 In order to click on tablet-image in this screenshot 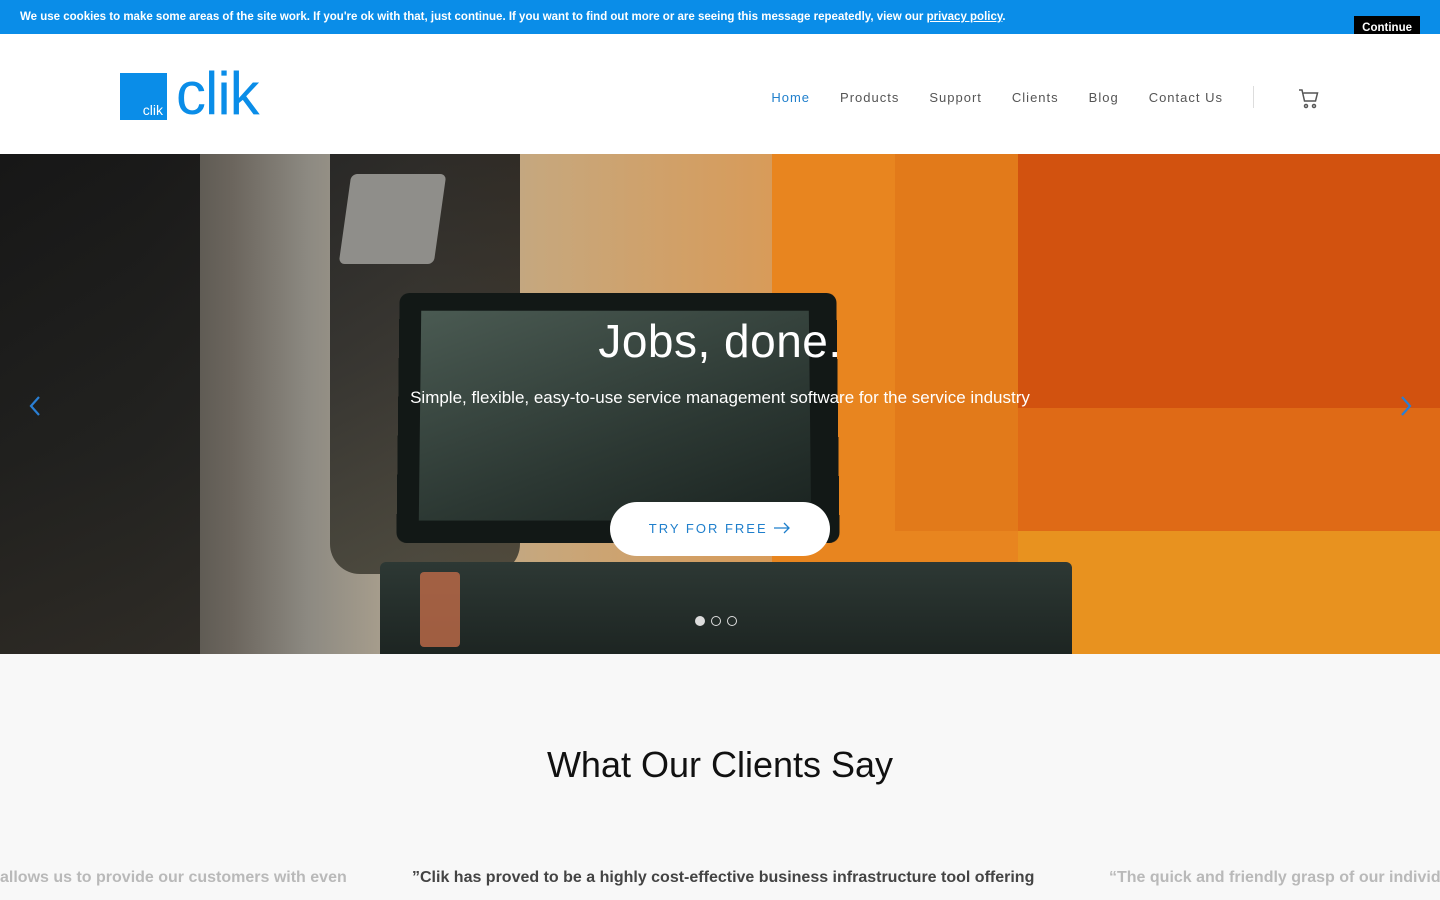, I will do `click(392, 219)`.